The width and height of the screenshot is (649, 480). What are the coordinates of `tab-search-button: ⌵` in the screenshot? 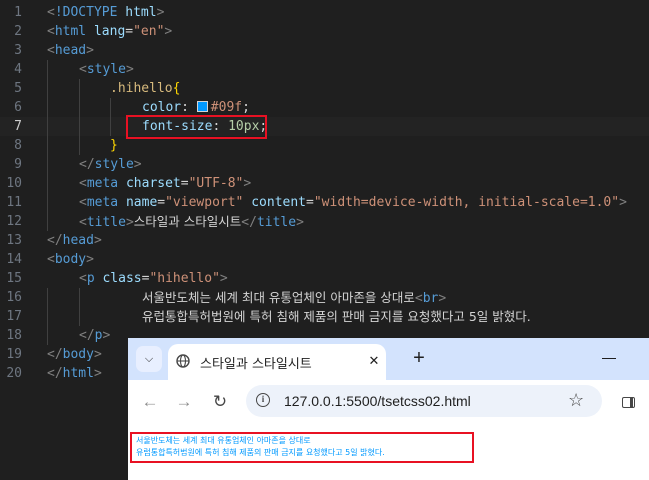 It's located at (149, 359).